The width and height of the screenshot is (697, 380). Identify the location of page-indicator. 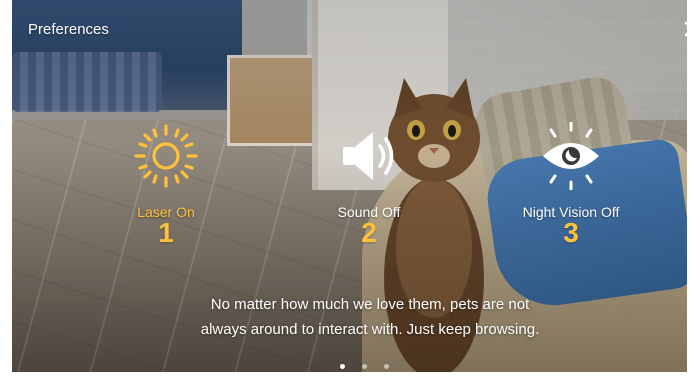
(364, 366).